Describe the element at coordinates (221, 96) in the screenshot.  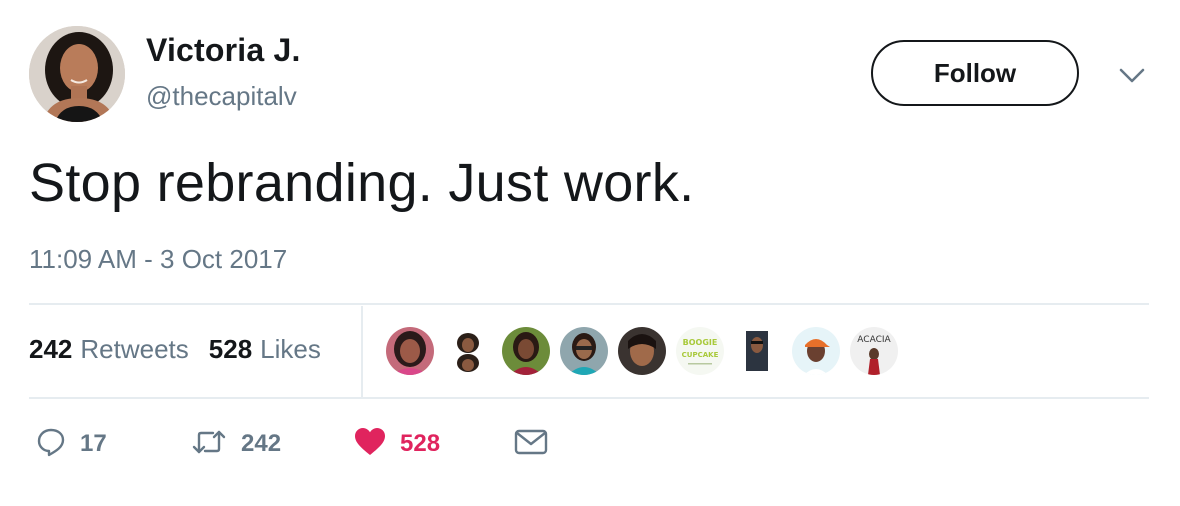
I see `author-handle: @thecapitalv` at that location.